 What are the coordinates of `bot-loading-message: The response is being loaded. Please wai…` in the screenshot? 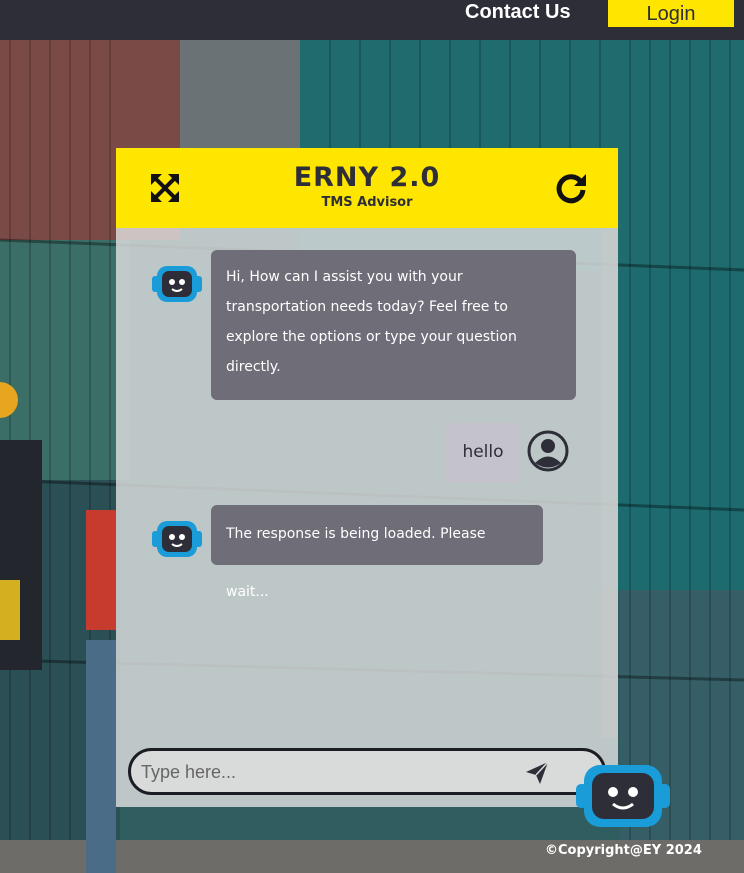 It's located at (377, 552).